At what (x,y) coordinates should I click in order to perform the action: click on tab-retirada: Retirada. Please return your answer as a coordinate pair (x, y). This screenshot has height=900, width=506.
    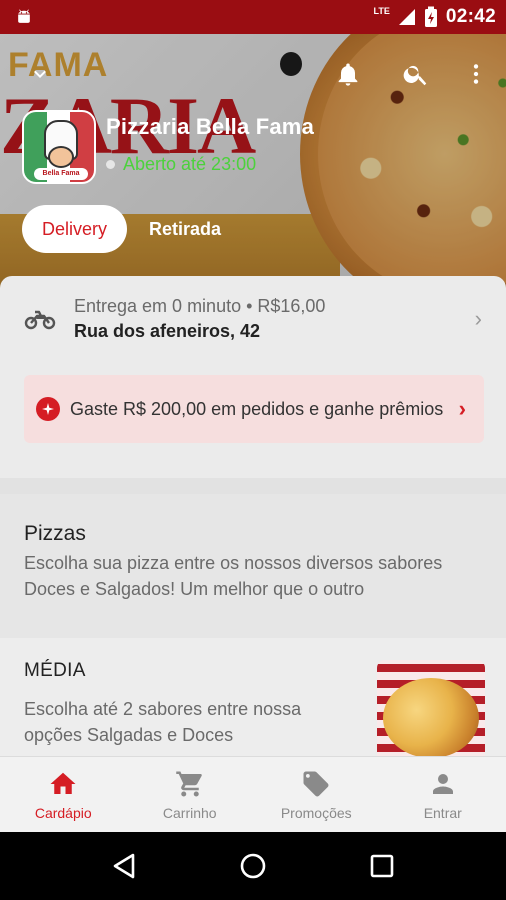
    Looking at the image, I should click on (185, 229).